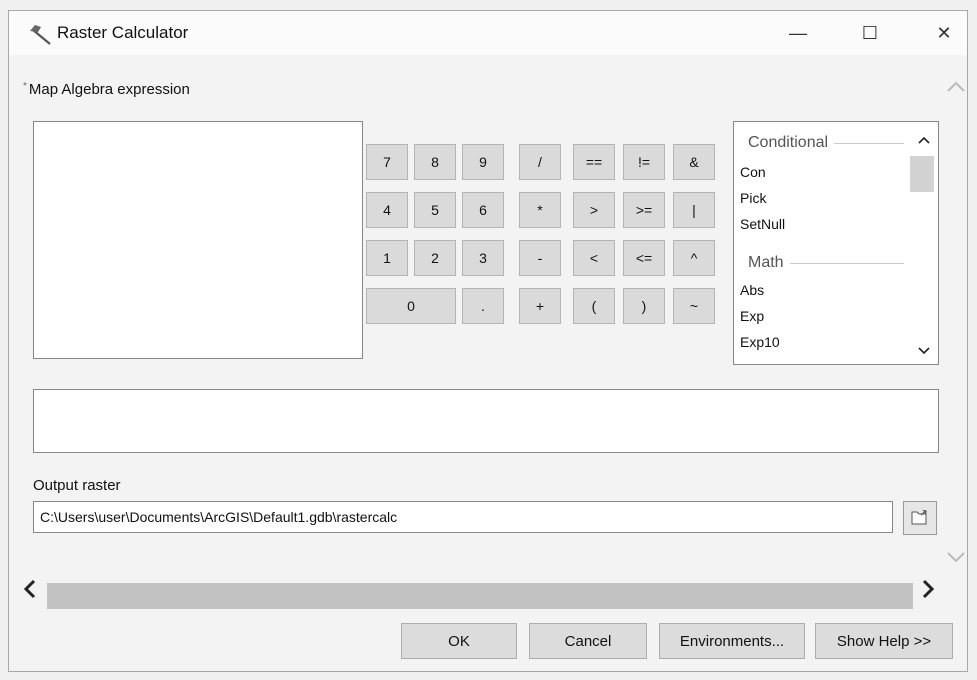  I want to click on key-or: |, so click(694, 210).